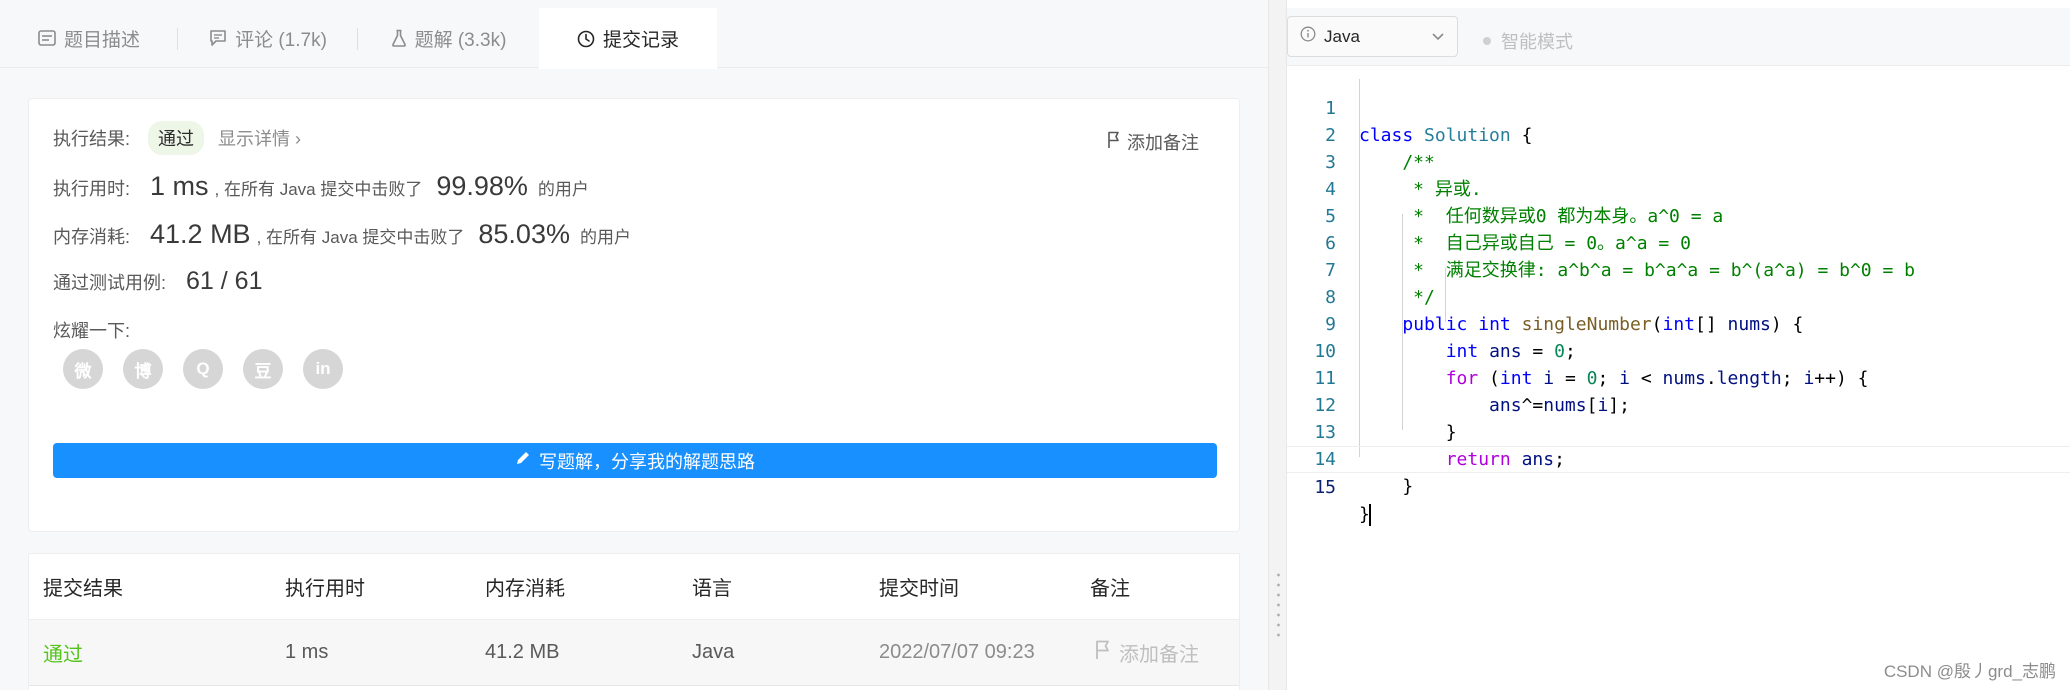  Describe the element at coordinates (1678, 188) in the screenshot. I see `code-line: 4 * 任何数异或0 都为本身。a^0 = a` at that location.